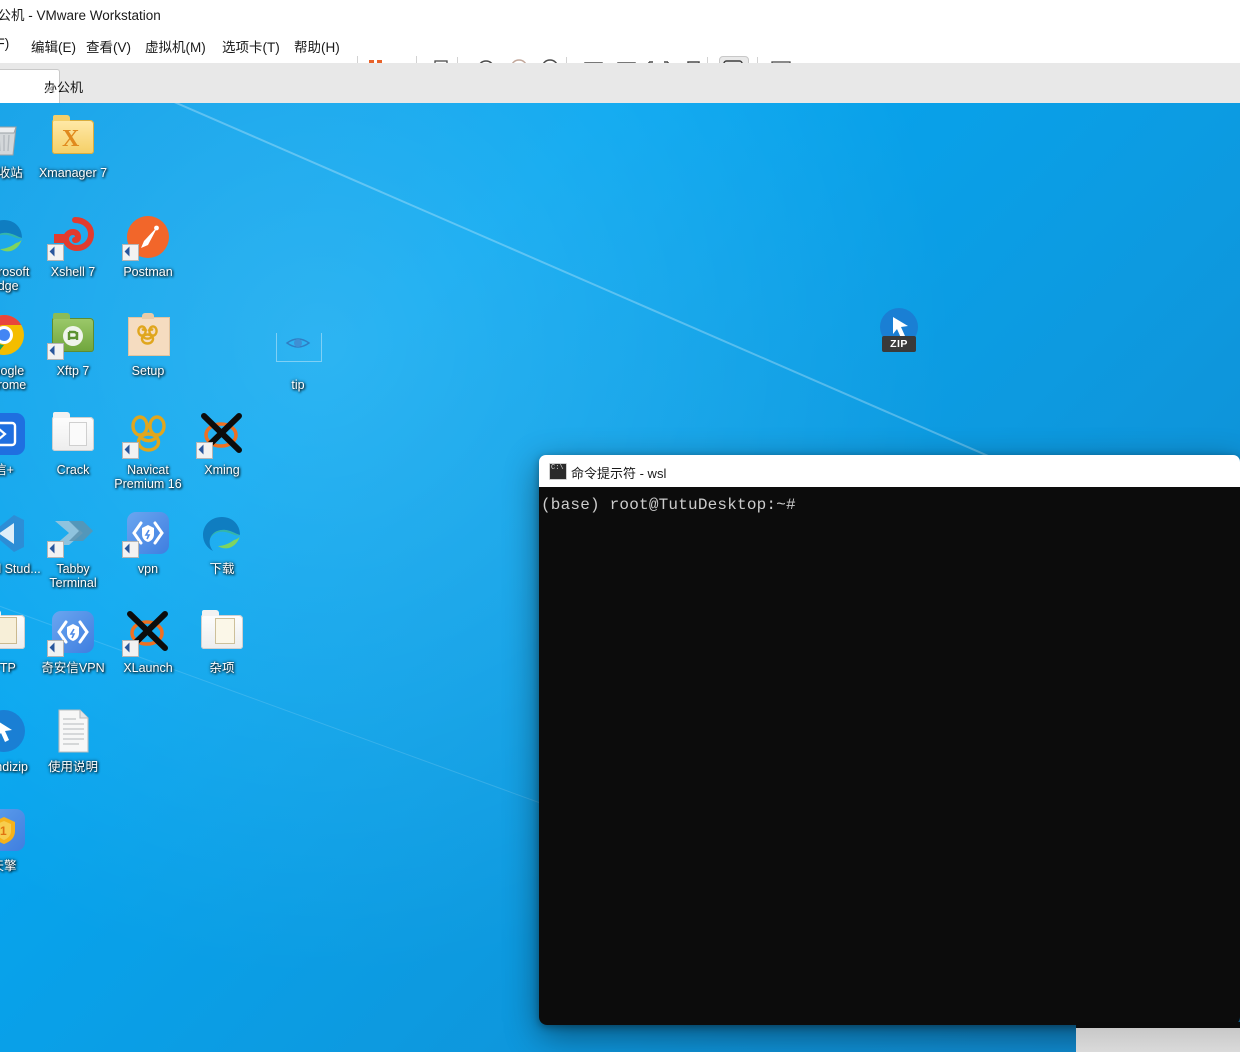 The image size is (1240, 1052). Describe the element at coordinates (148, 477) in the screenshot. I see `desktop-icon-label: Navicat Premium 16` at that location.